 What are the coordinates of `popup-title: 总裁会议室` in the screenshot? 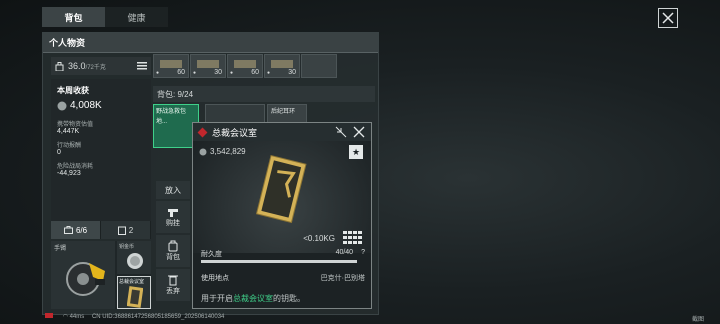 It's located at (235, 132).